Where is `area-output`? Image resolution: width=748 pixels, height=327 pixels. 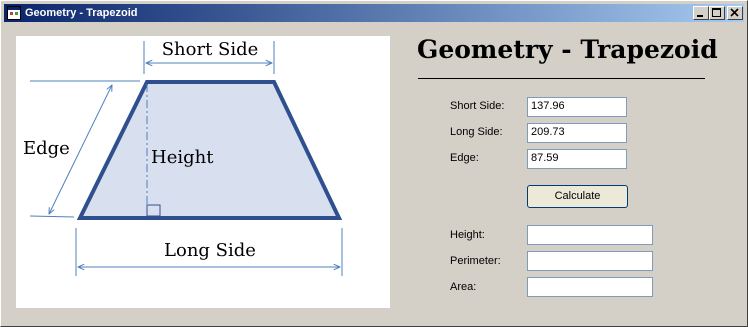
area-output is located at coordinates (590, 287).